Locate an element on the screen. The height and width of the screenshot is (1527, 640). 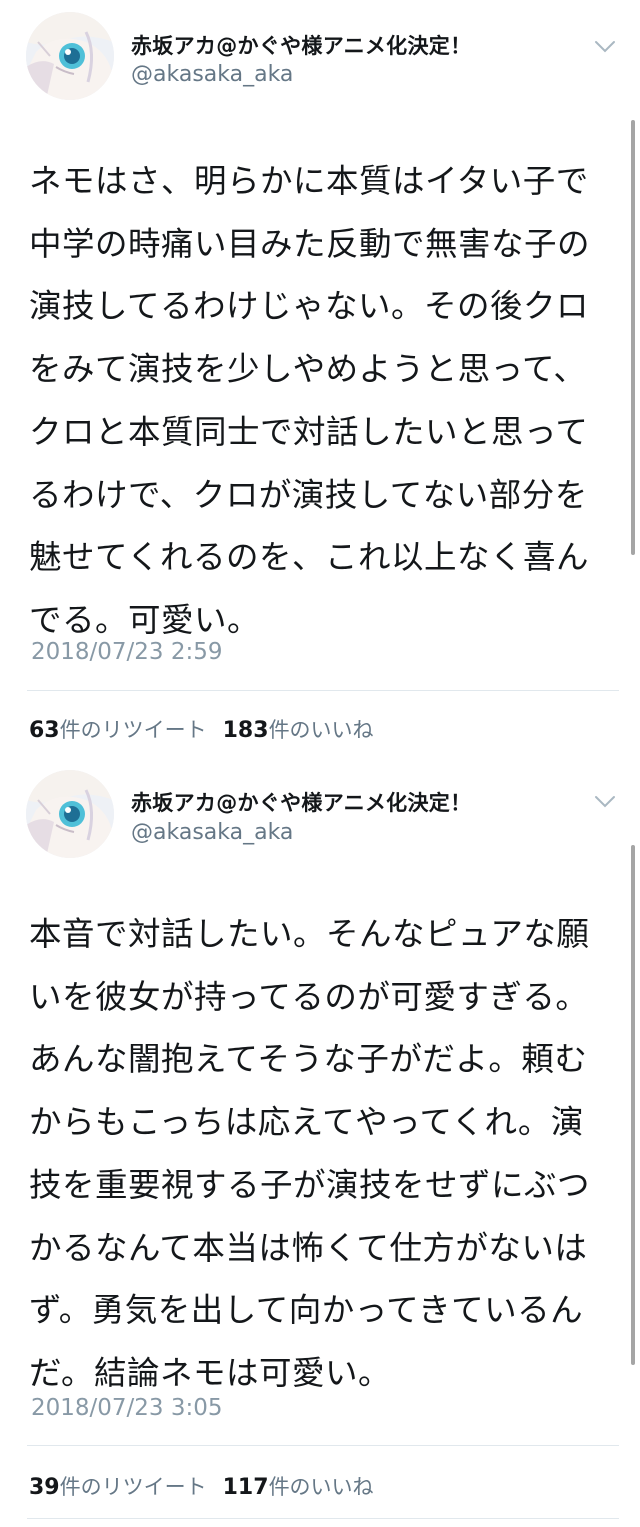
like-count: 117件のいいね is located at coordinates (298, 1487).